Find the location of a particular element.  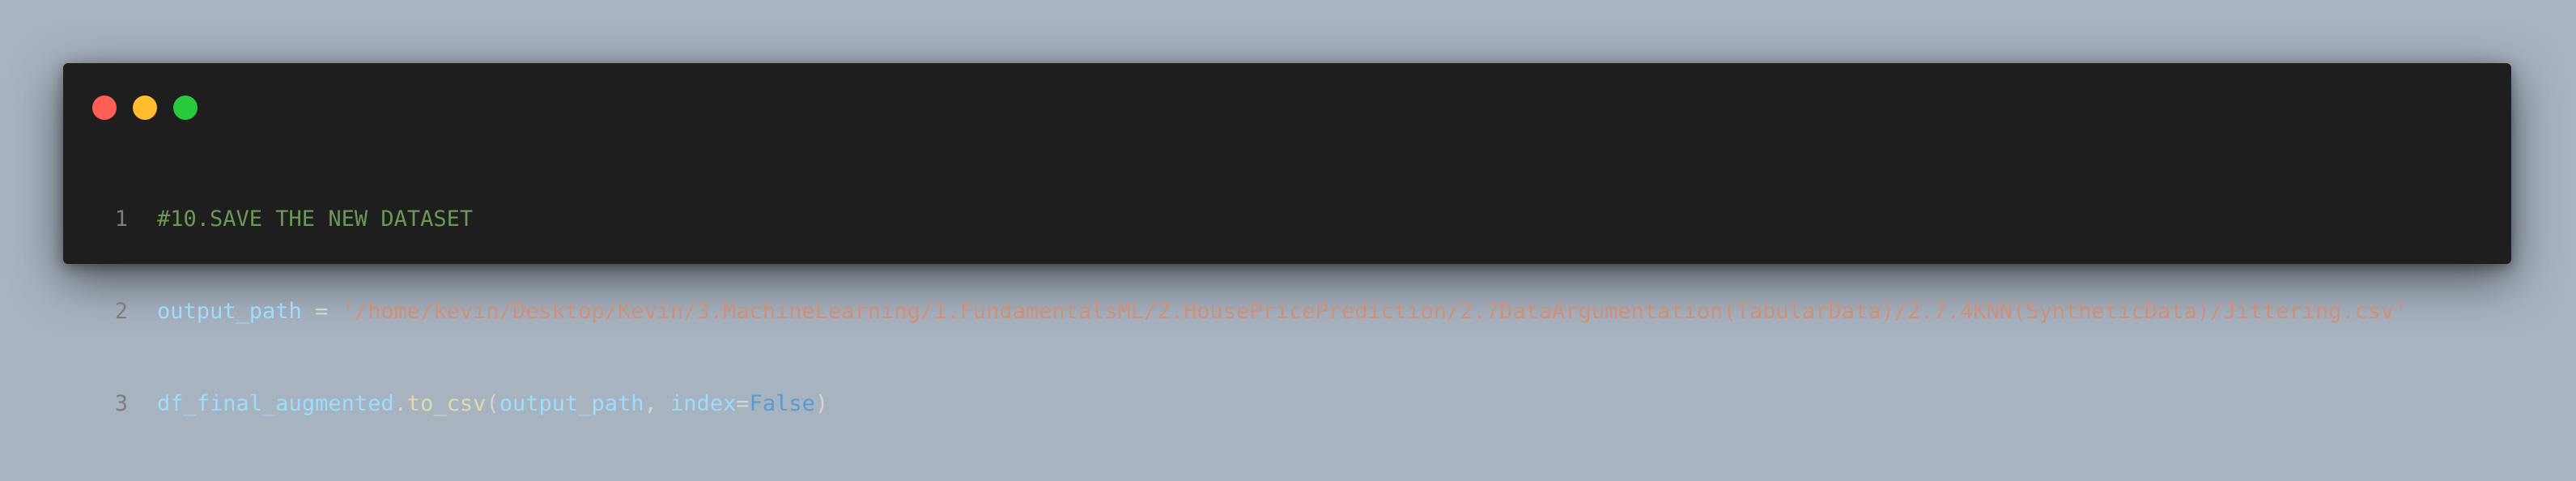

window-controls is located at coordinates (145, 108).